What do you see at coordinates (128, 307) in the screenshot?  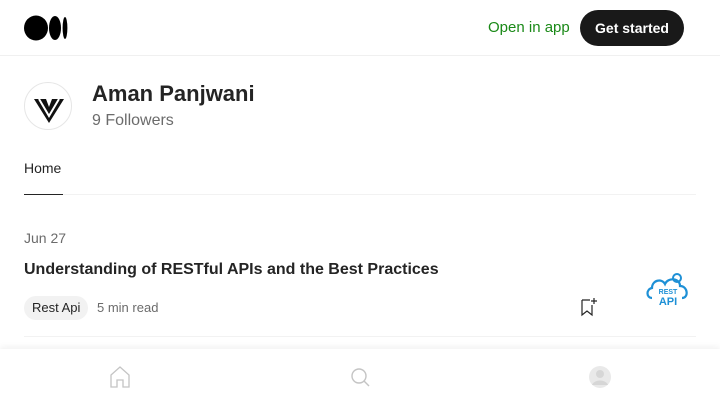 I see `read-time: 5 min read` at bounding box center [128, 307].